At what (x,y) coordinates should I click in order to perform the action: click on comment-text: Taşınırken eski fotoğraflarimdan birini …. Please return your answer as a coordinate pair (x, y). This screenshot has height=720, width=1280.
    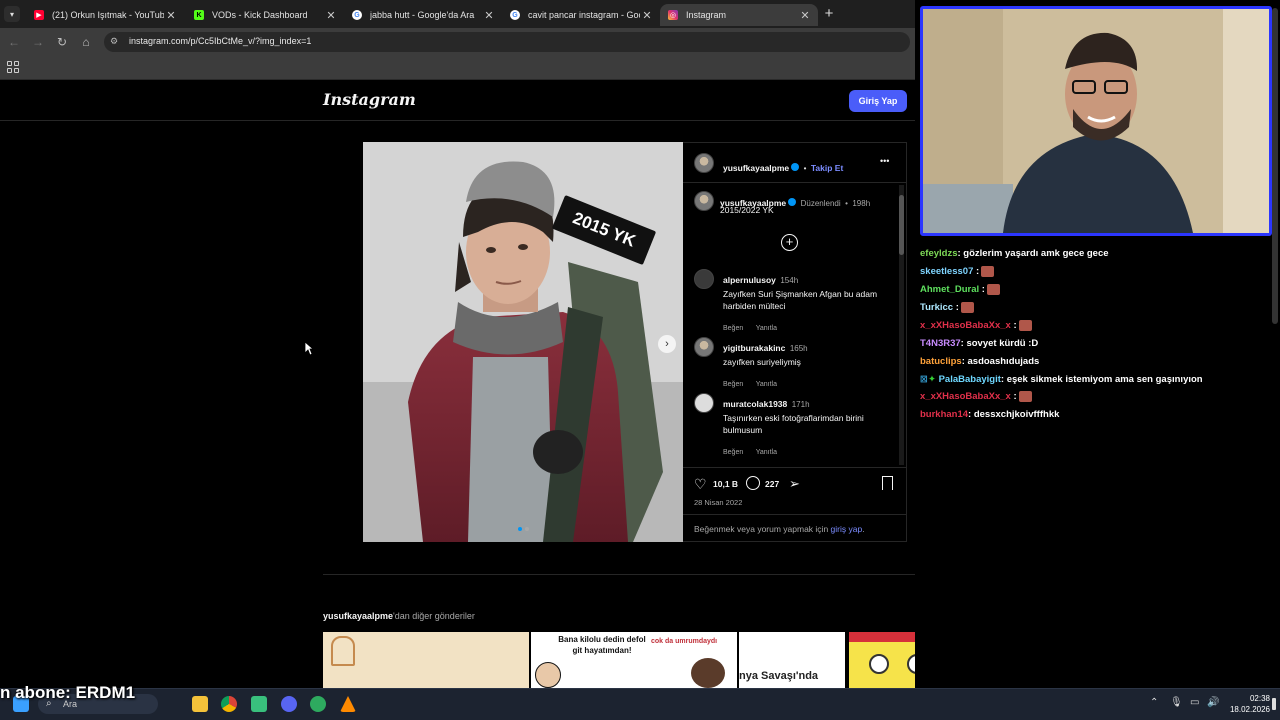
    Looking at the image, I should click on (793, 424).